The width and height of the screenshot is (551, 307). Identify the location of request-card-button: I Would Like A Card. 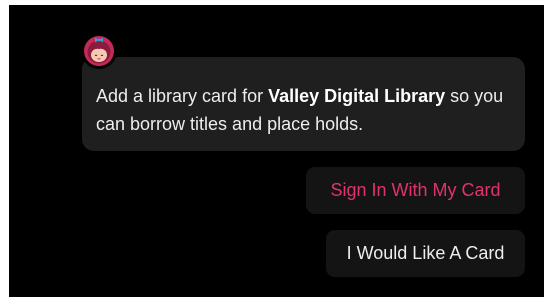
(425, 253).